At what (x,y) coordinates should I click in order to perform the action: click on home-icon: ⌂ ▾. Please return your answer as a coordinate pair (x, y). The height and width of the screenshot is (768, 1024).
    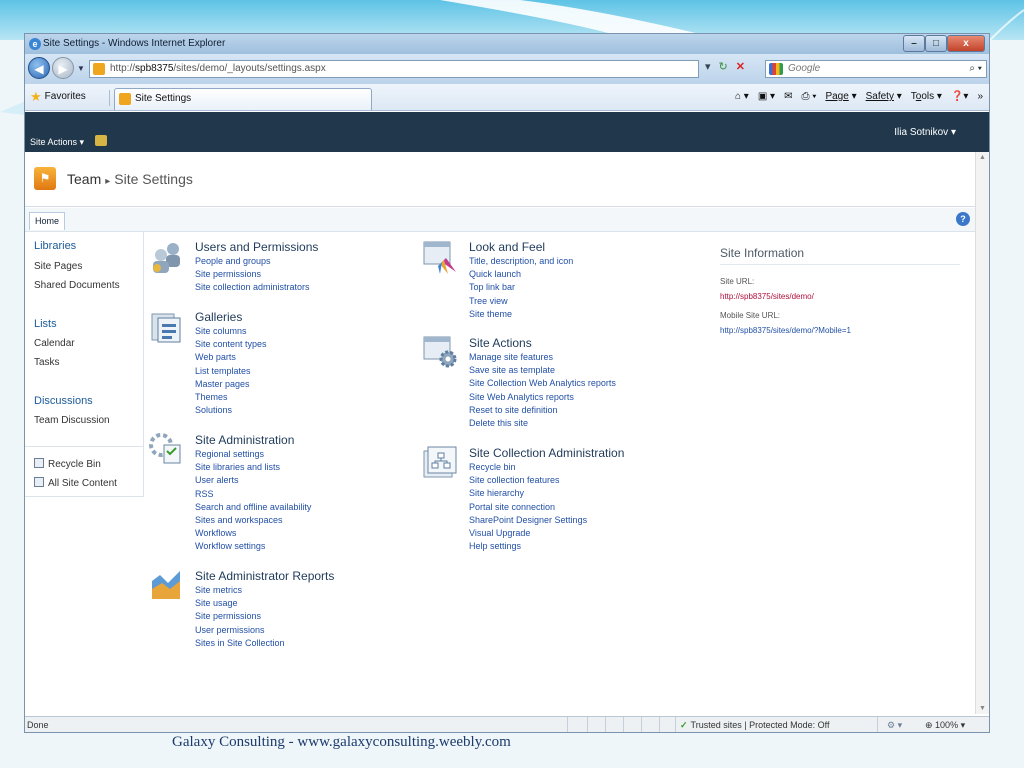
    Looking at the image, I should click on (742, 96).